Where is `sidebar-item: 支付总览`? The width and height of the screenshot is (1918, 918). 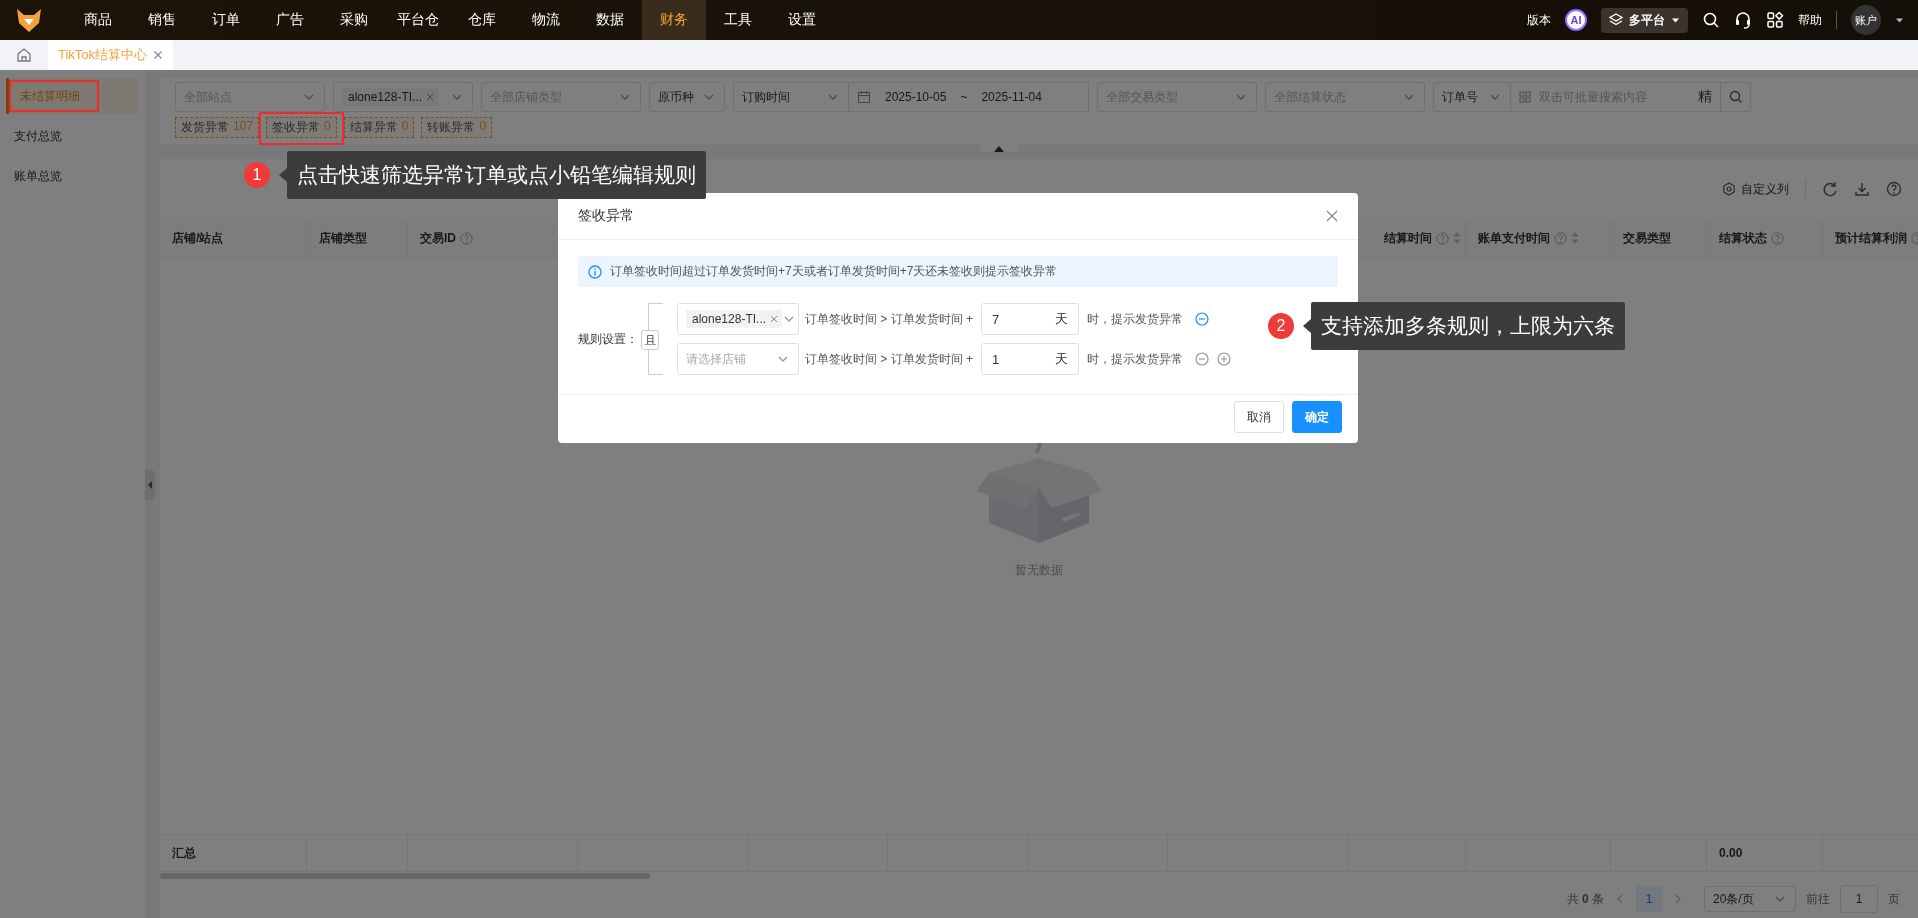
sidebar-item: 支付总览 is located at coordinates (72, 136).